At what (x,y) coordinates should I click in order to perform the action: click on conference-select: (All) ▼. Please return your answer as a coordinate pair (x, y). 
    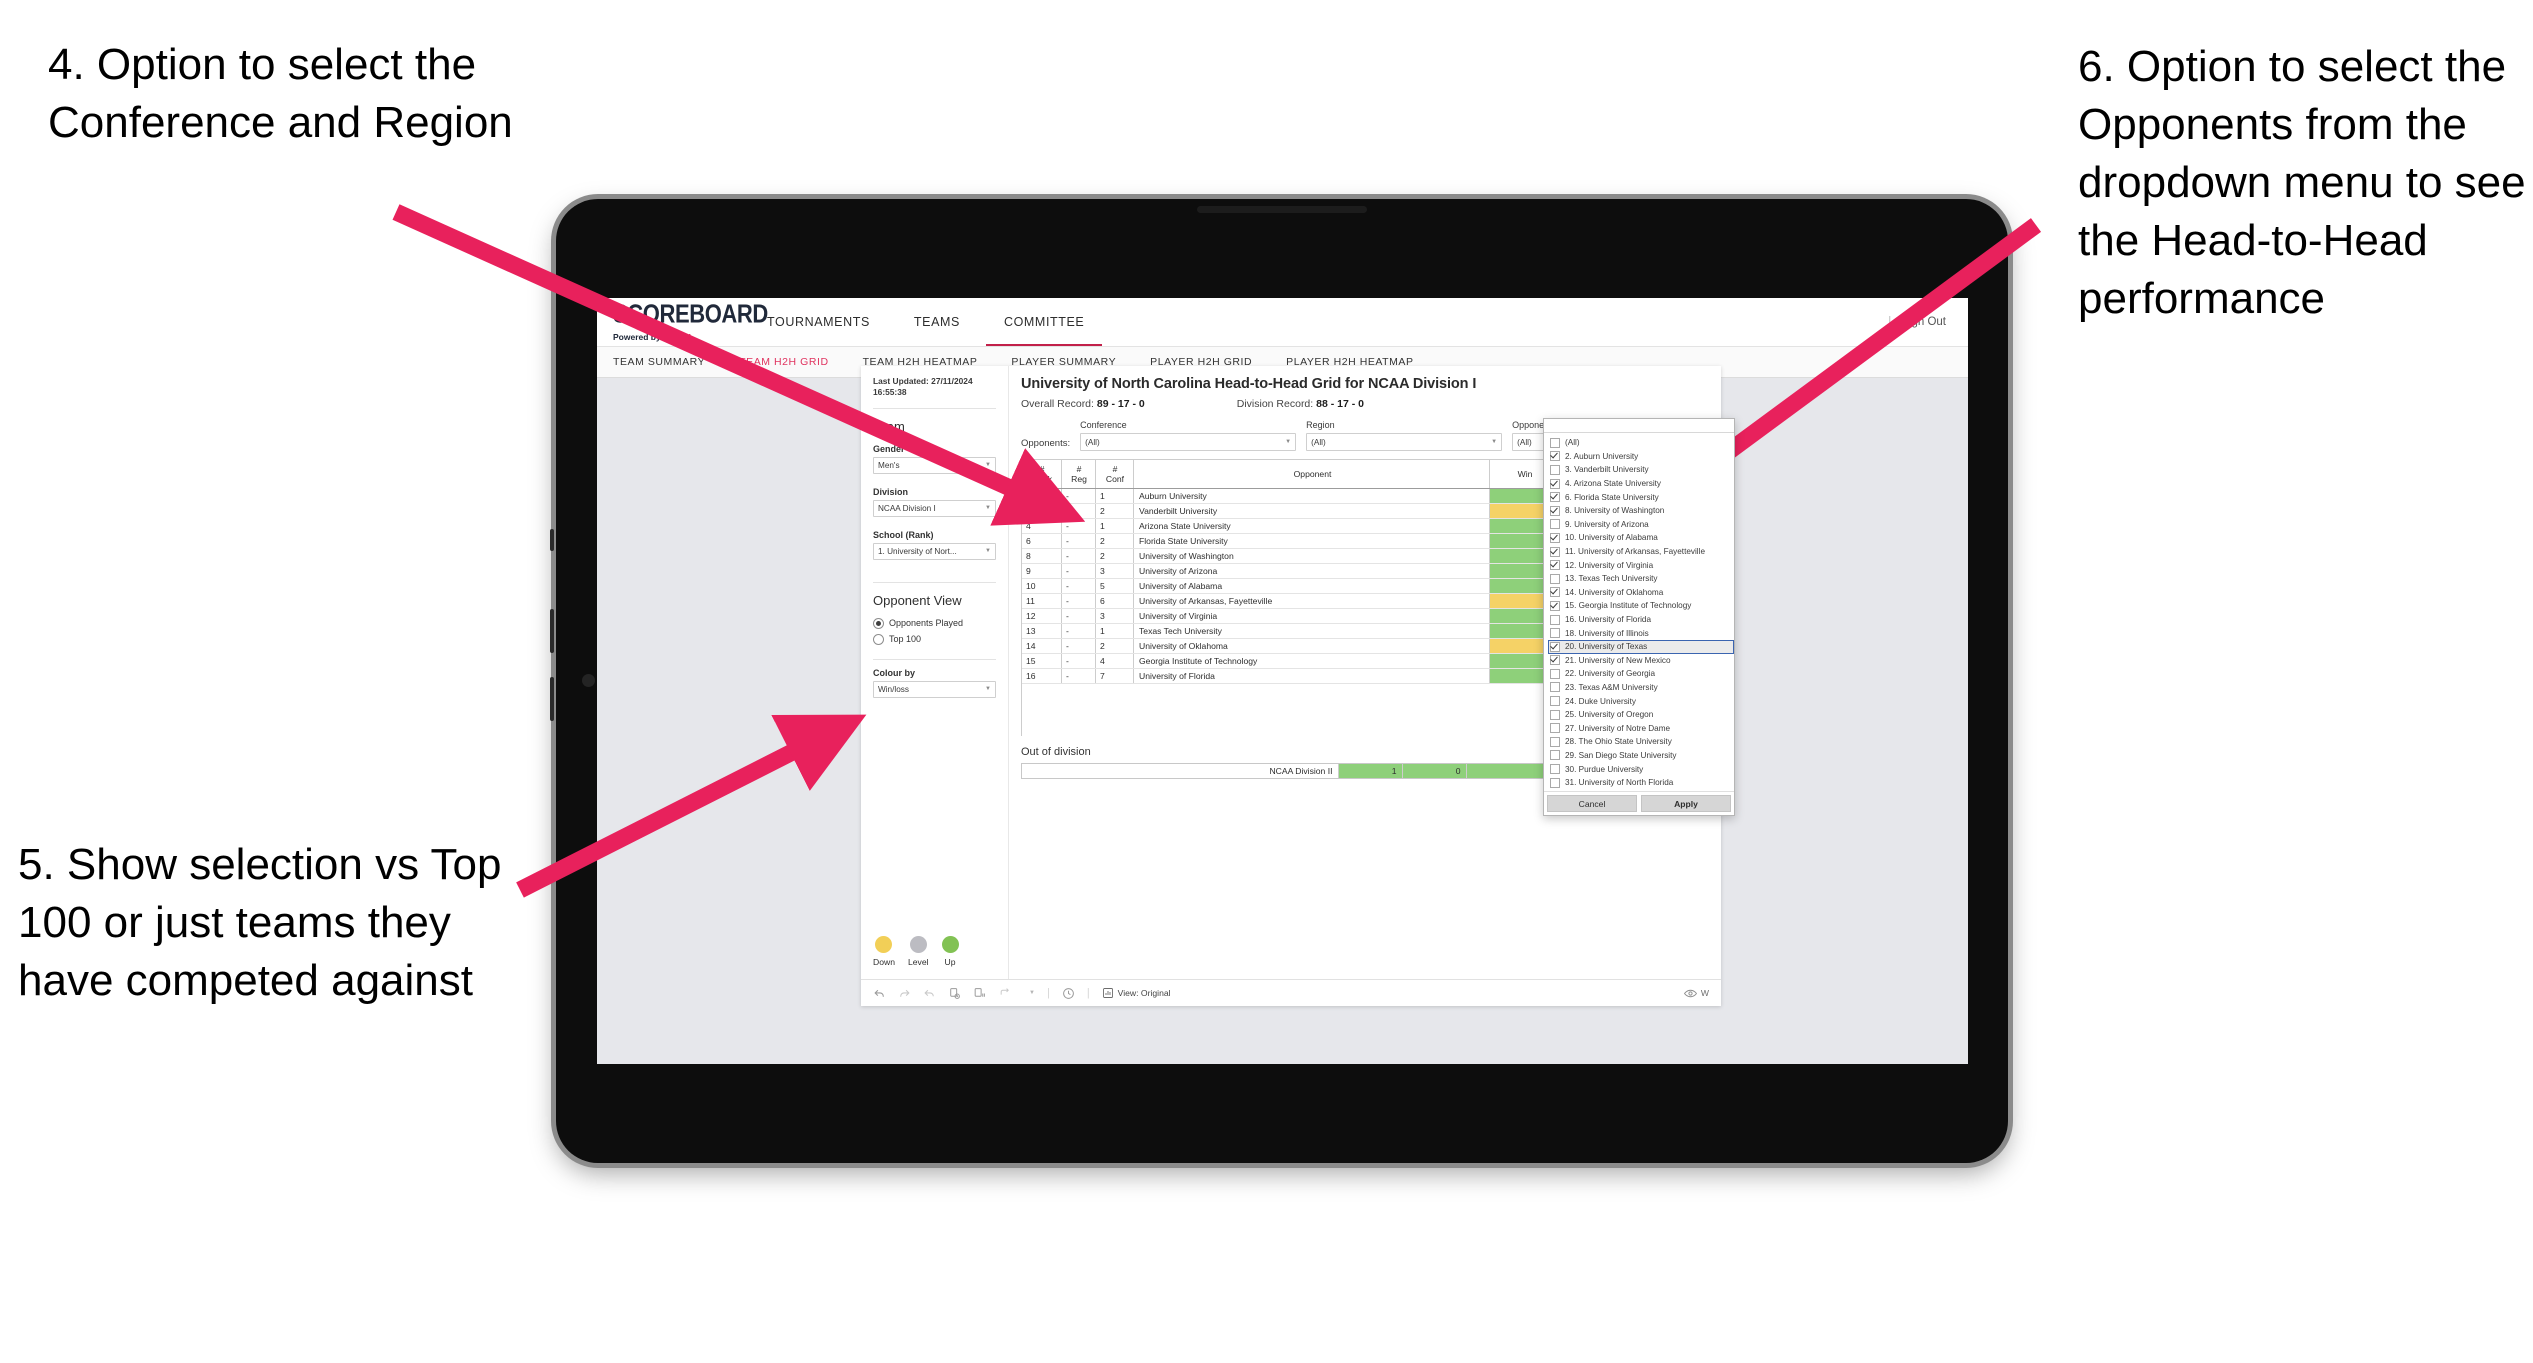
    Looking at the image, I should click on (1188, 442).